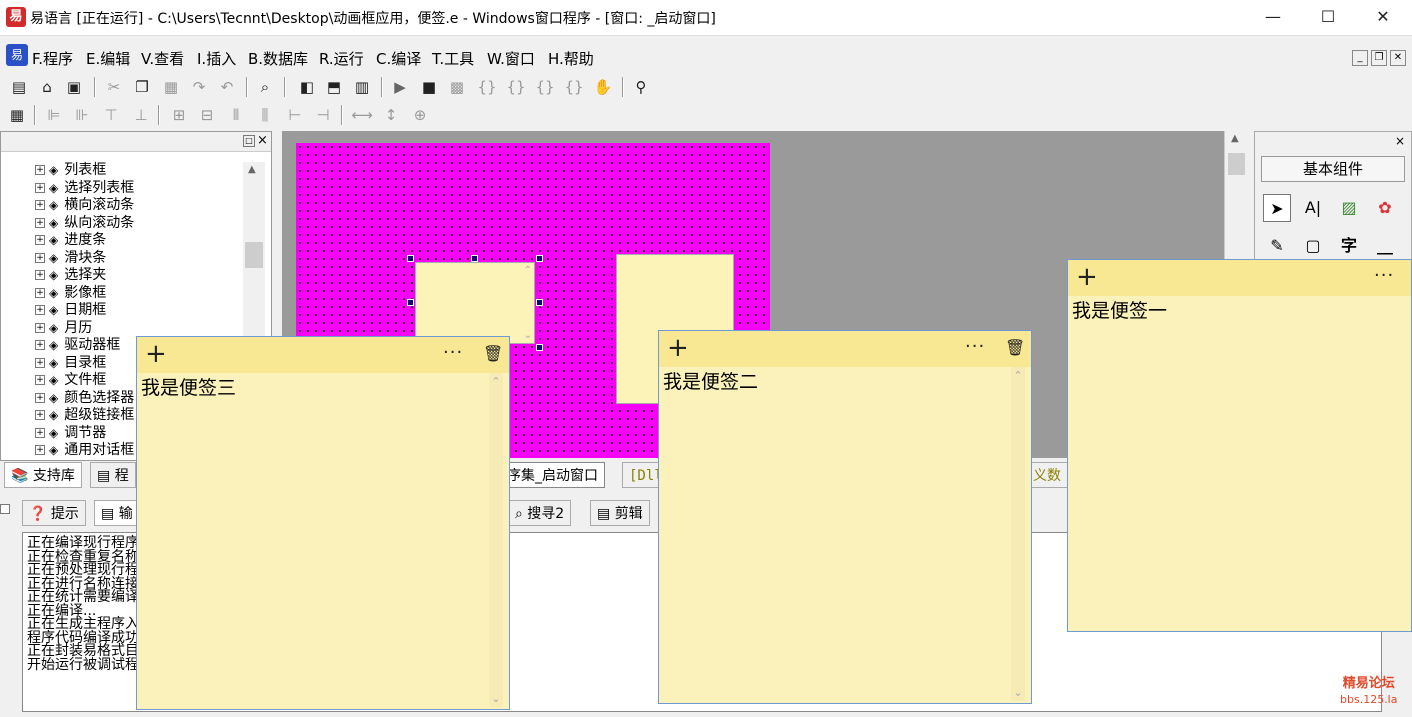 This screenshot has width=1412, height=717. Describe the element at coordinates (84, 399) in the screenshot. I see `tree-item: + ◈ 颜色选择器` at that location.